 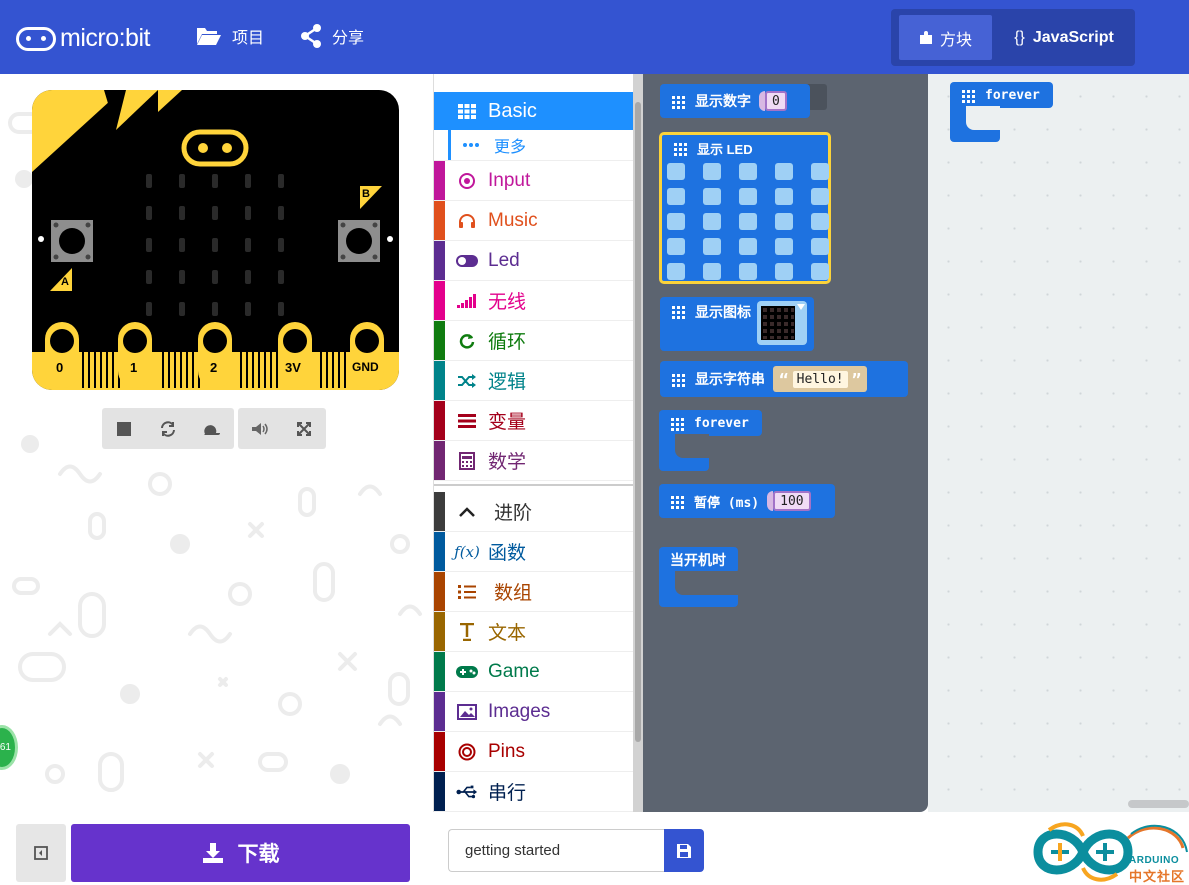 I want to click on blocks-mode-button: 方块, so click(x=945, y=37).